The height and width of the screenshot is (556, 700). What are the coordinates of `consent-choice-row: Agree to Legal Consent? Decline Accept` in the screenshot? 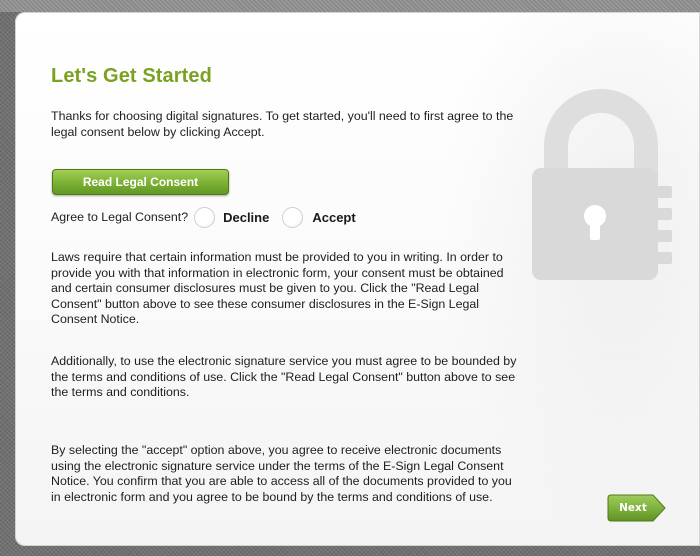 It's located at (203, 217).